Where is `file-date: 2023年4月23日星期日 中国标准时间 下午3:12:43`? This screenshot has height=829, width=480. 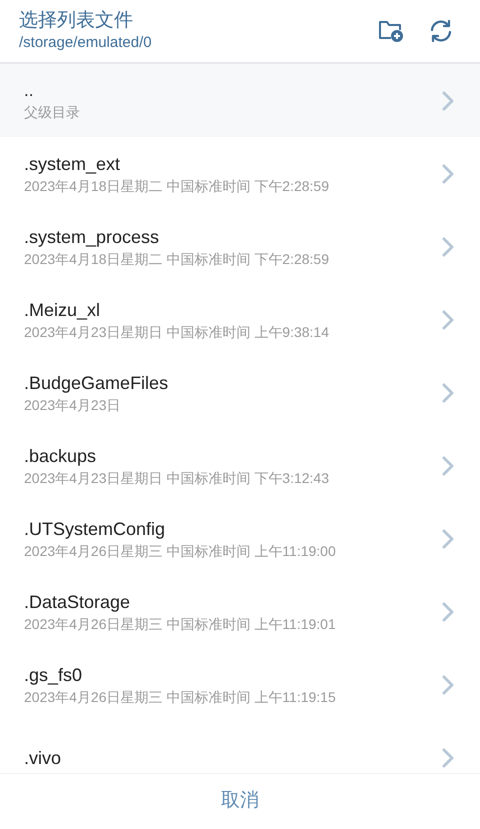
file-date: 2023年4月23日星期日 中国标准时间 下午3:12:43 is located at coordinates (177, 478).